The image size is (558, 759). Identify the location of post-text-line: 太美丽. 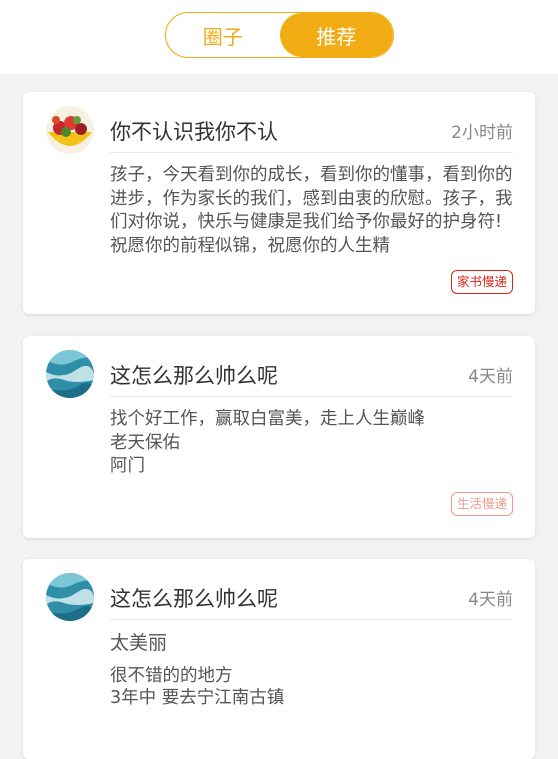
(139, 643).